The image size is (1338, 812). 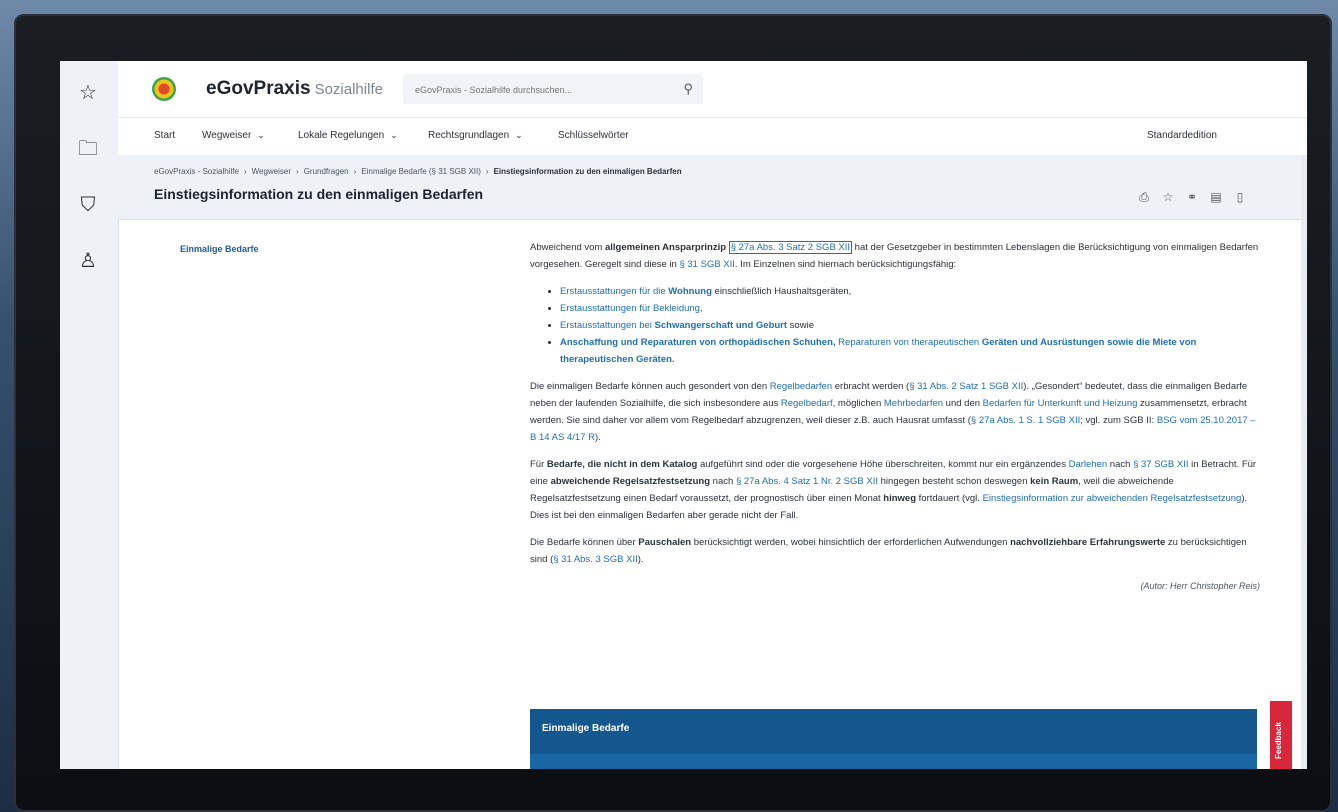 What do you see at coordinates (1118, 420) in the screenshot?
I see `text: ; vgl. zum SGB II:` at bounding box center [1118, 420].